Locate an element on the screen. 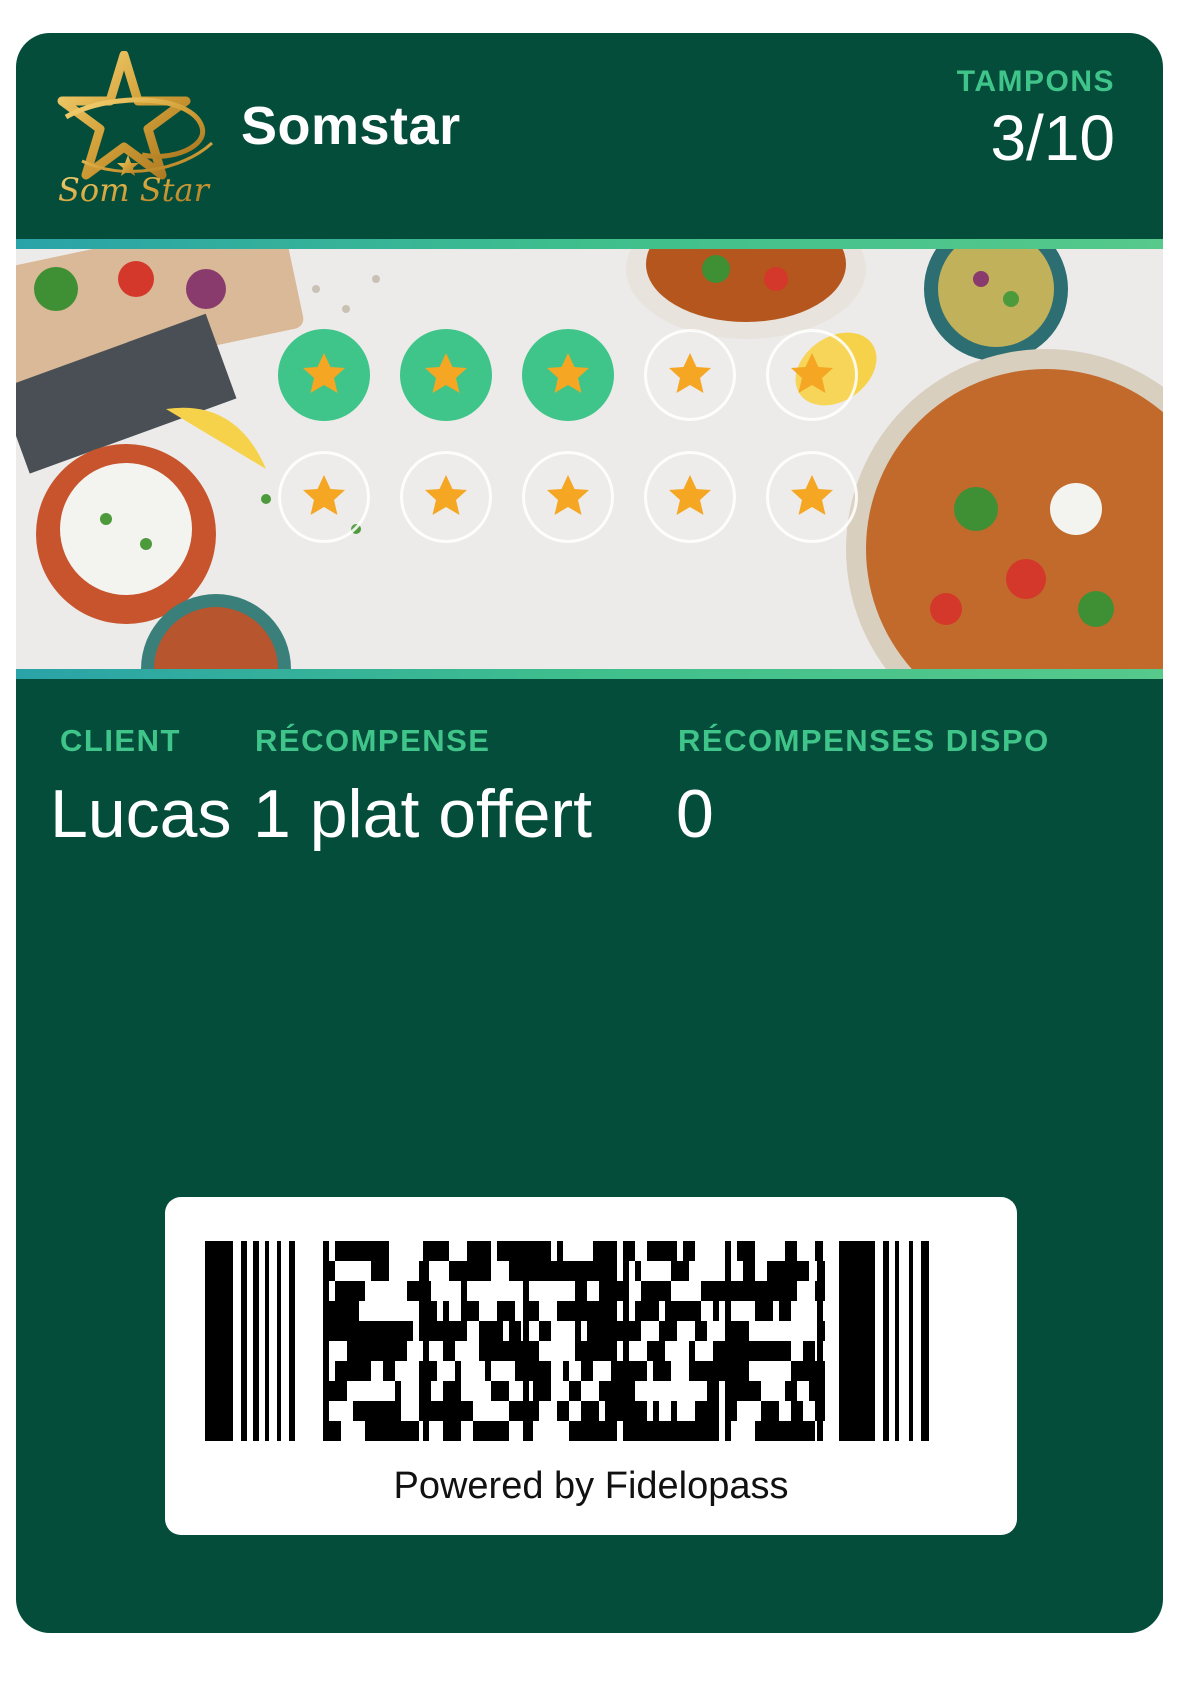  strip-divider-top is located at coordinates (589, 244).